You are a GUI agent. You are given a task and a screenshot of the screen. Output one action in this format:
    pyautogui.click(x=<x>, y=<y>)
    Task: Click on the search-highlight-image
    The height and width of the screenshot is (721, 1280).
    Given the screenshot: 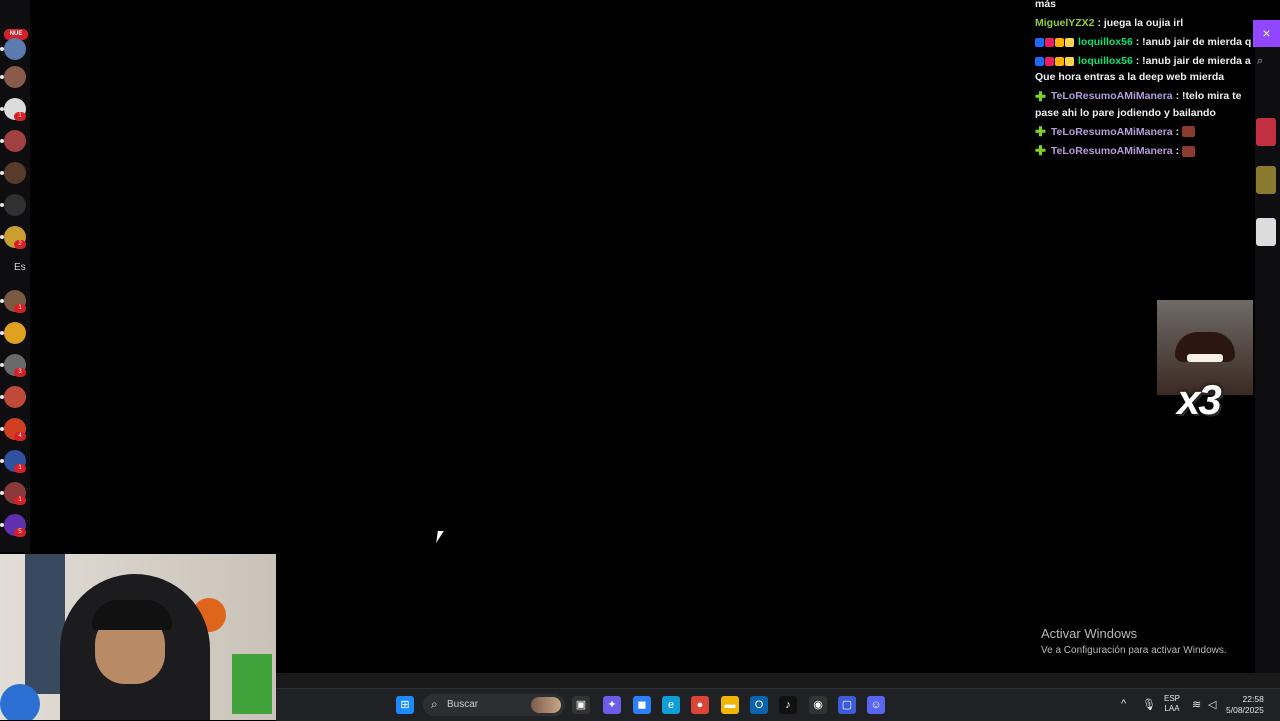 What is the action you would take?
    pyautogui.click(x=546, y=705)
    